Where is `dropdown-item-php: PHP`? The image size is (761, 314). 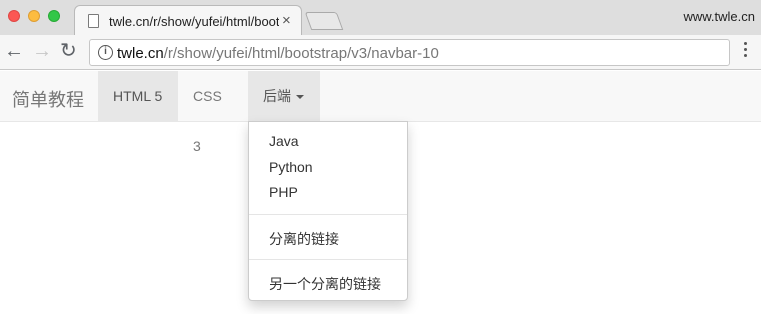
dropdown-item-php: PHP is located at coordinates (283, 192).